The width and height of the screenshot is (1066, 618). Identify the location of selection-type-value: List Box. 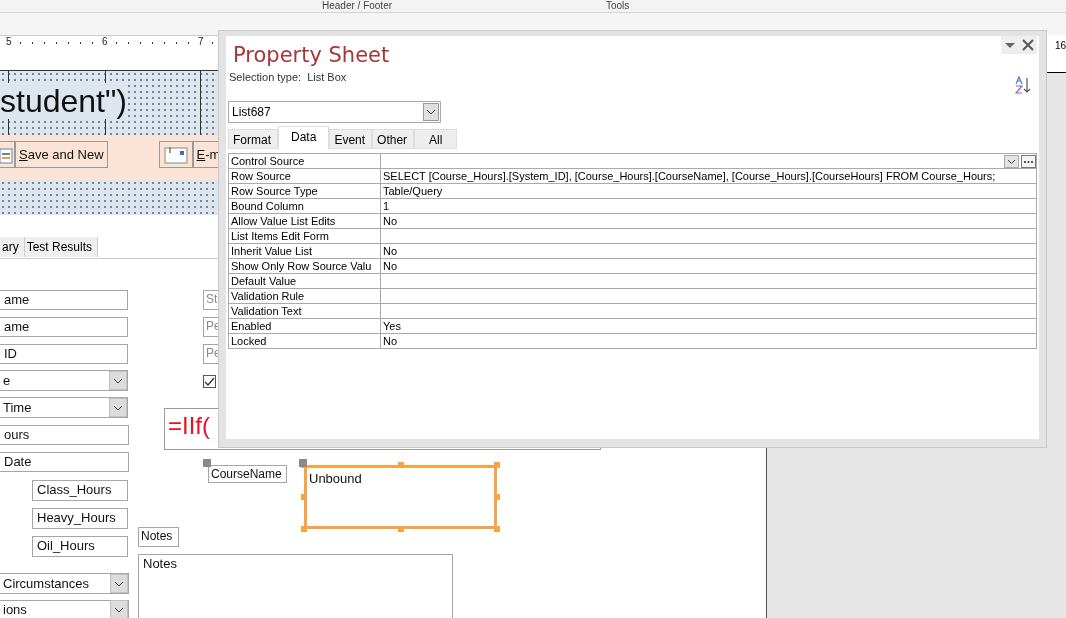
(327, 77).